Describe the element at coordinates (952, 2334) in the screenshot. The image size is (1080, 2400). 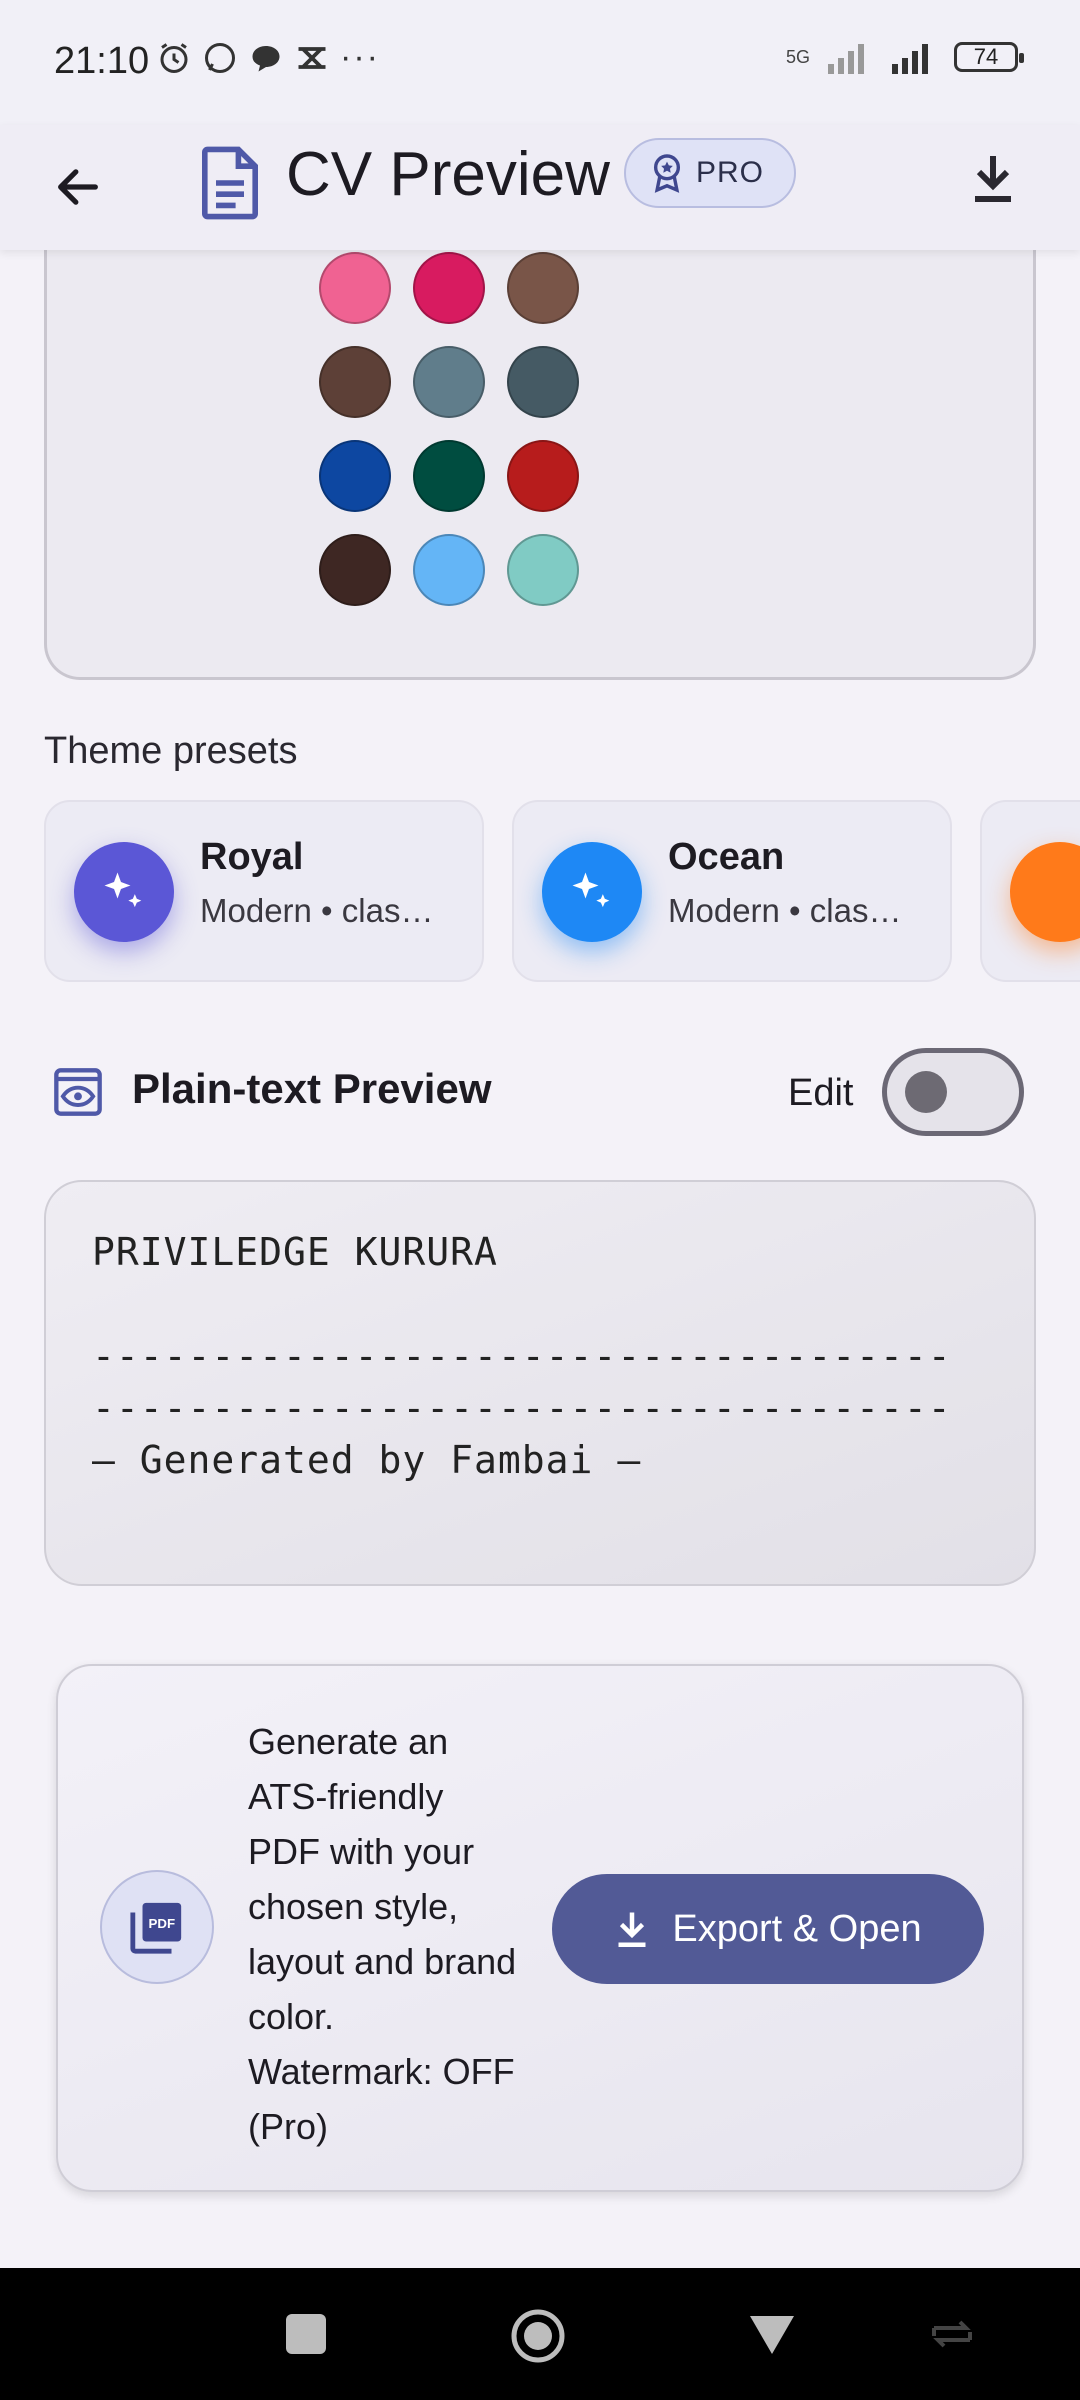
I see `rotate-icon` at that location.